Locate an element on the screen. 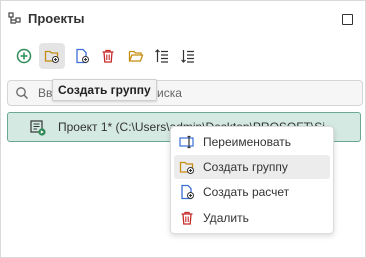 This screenshot has height=258, width=366. menu-item-rename: Переименовать is located at coordinates (252, 142).